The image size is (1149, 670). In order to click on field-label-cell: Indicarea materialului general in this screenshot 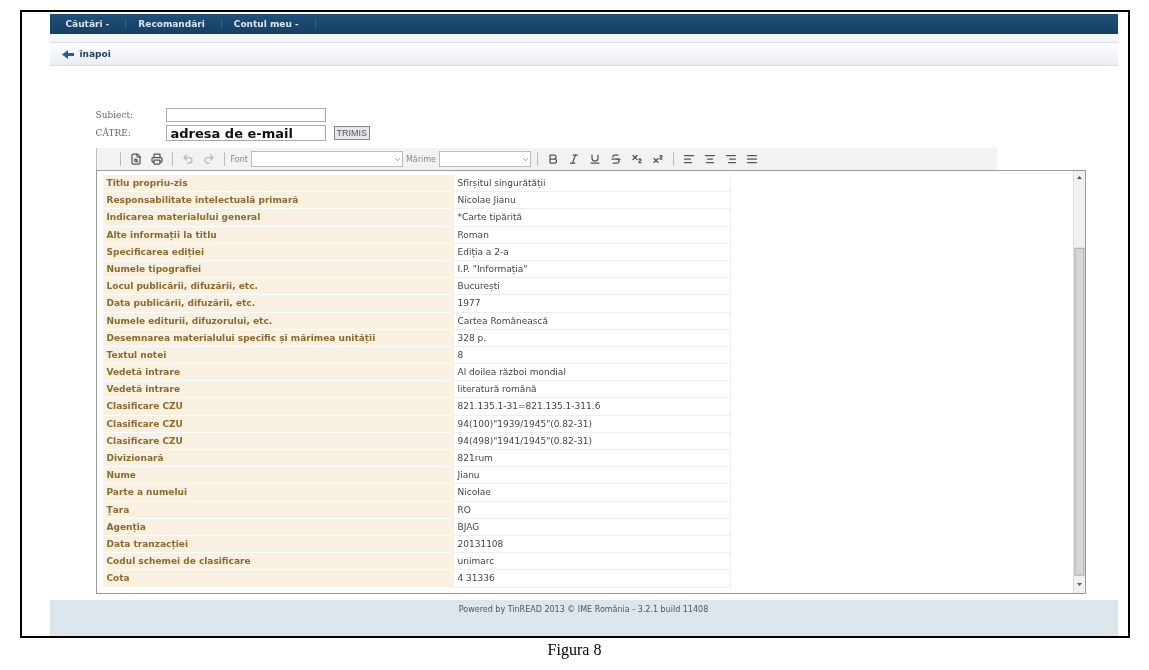, I will do `click(277, 218)`.